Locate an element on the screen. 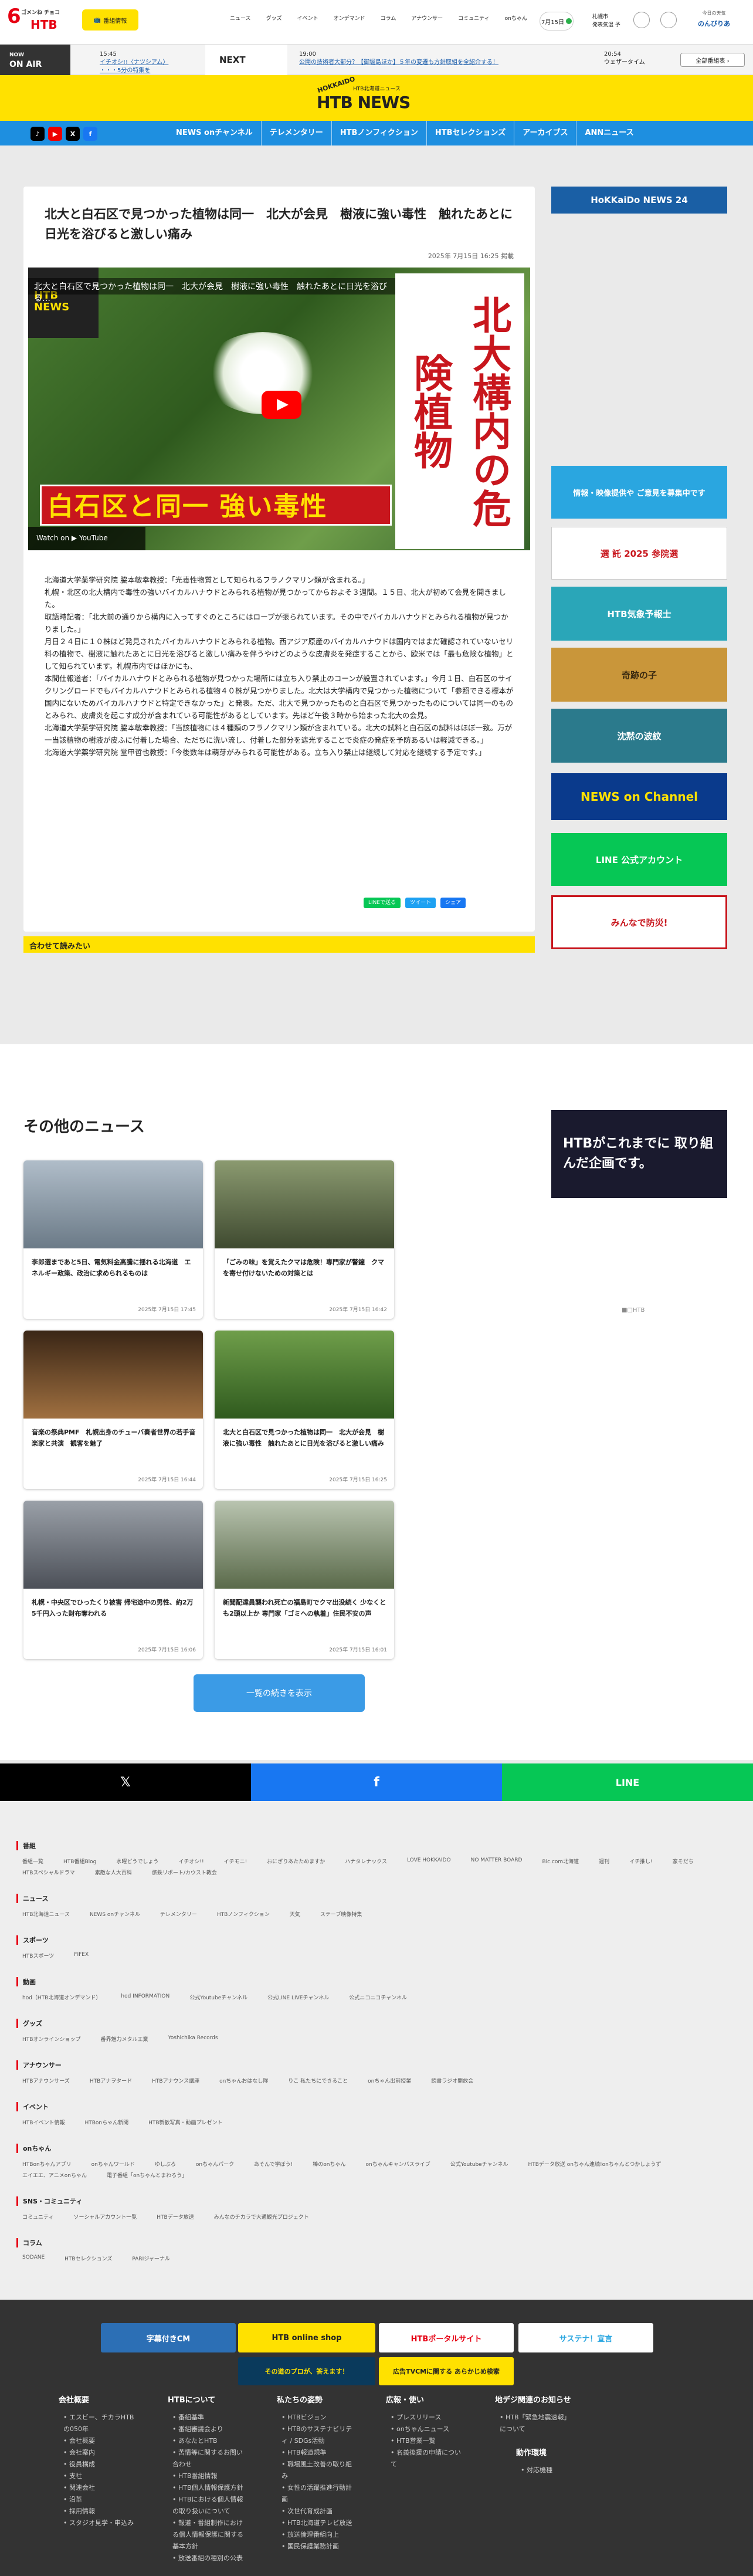  sitemap-link: HTBonちゃんアプリ is located at coordinates (47, 2164).